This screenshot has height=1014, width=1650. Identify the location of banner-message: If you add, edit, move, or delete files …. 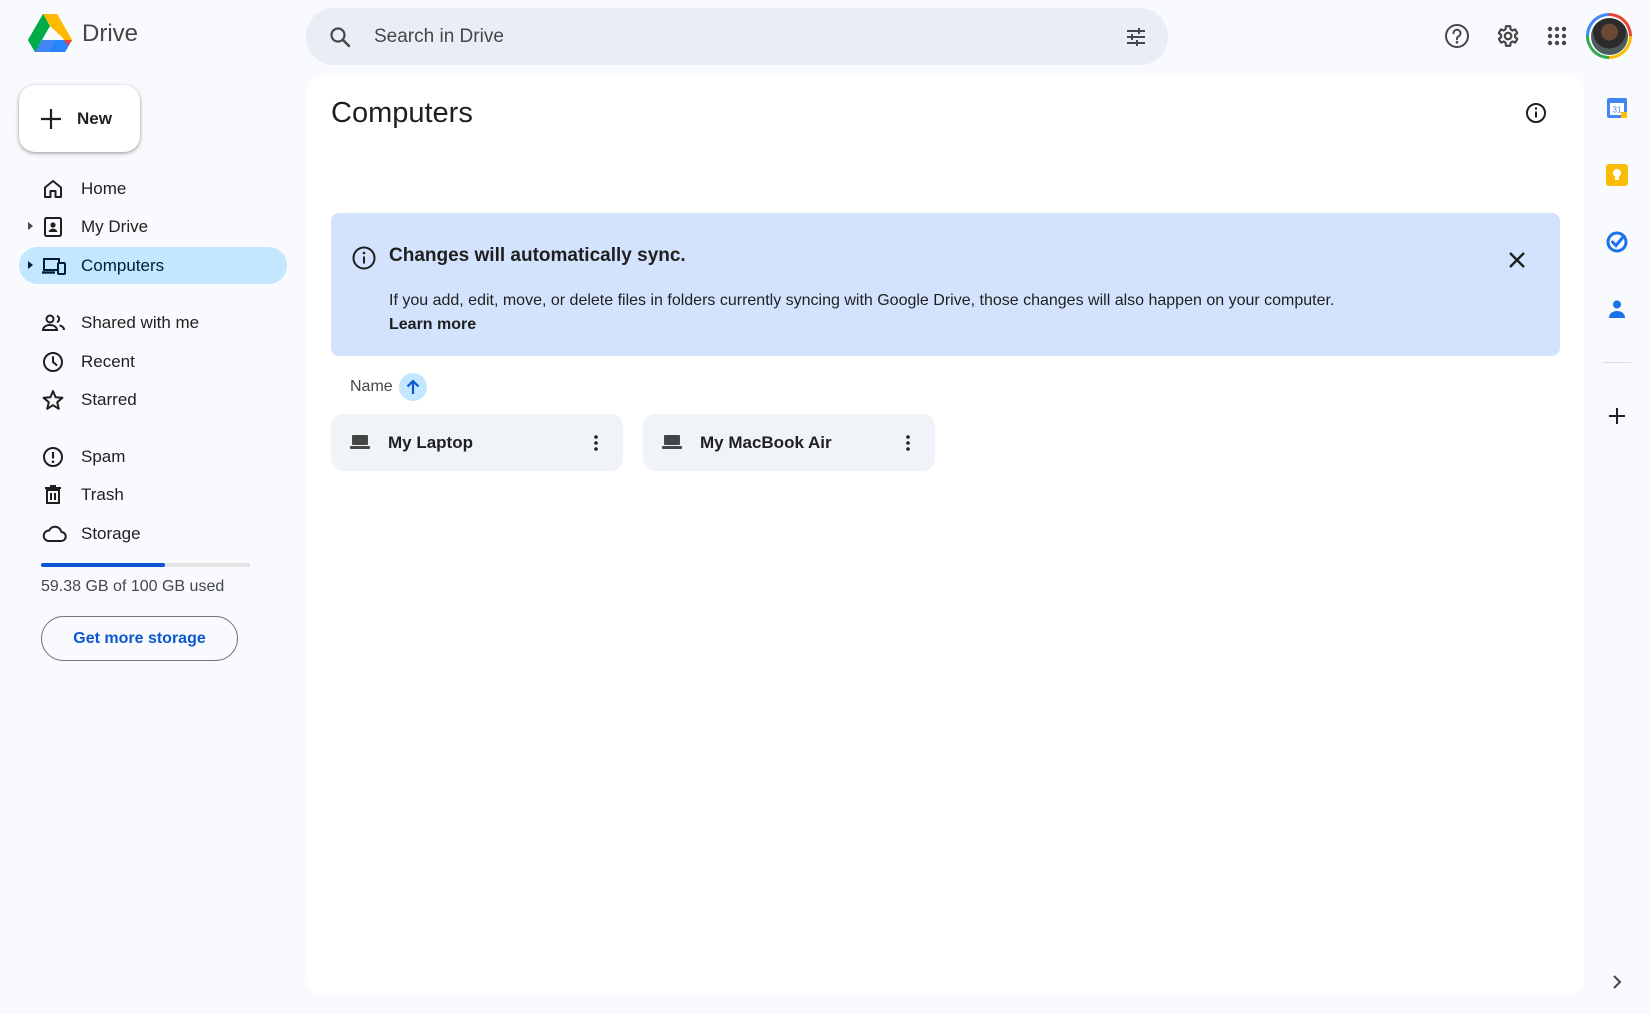
(862, 300).